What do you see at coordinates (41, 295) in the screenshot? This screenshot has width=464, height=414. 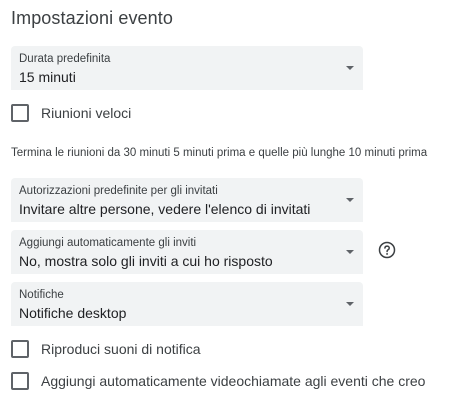 I see `notifications-label: Notifiche` at bounding box center [41, 295].